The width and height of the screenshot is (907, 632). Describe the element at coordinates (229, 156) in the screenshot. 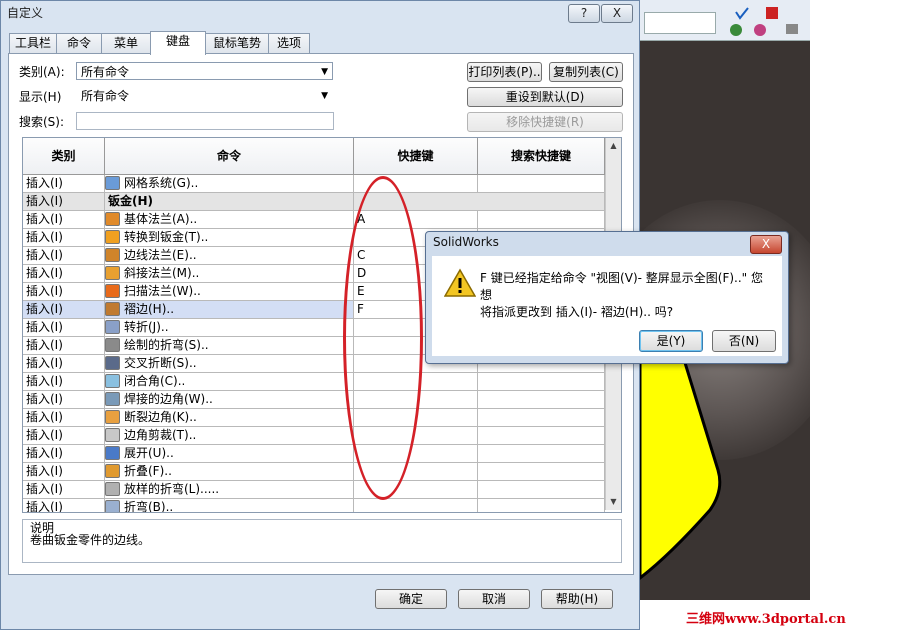

I see `column-header-command: 命令` at that location.